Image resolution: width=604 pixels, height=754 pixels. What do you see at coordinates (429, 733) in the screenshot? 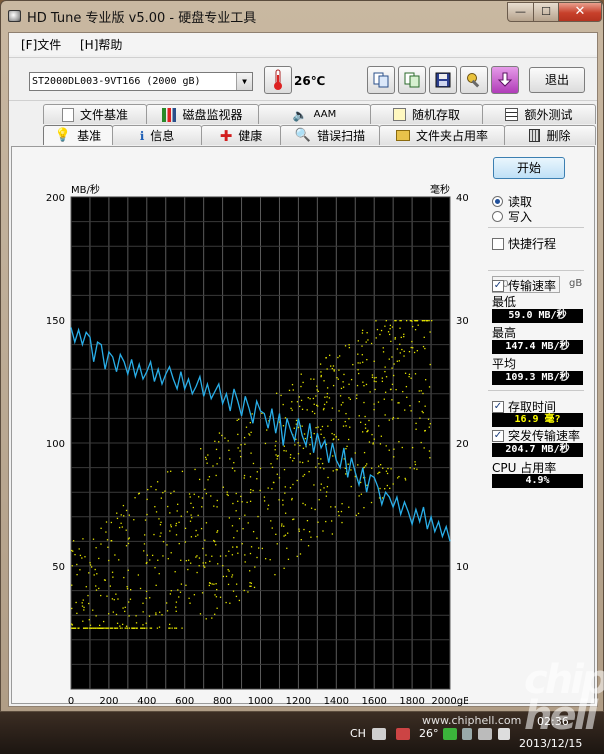
I see `tray-temperature: 26°` at bounding box center [429, 733].